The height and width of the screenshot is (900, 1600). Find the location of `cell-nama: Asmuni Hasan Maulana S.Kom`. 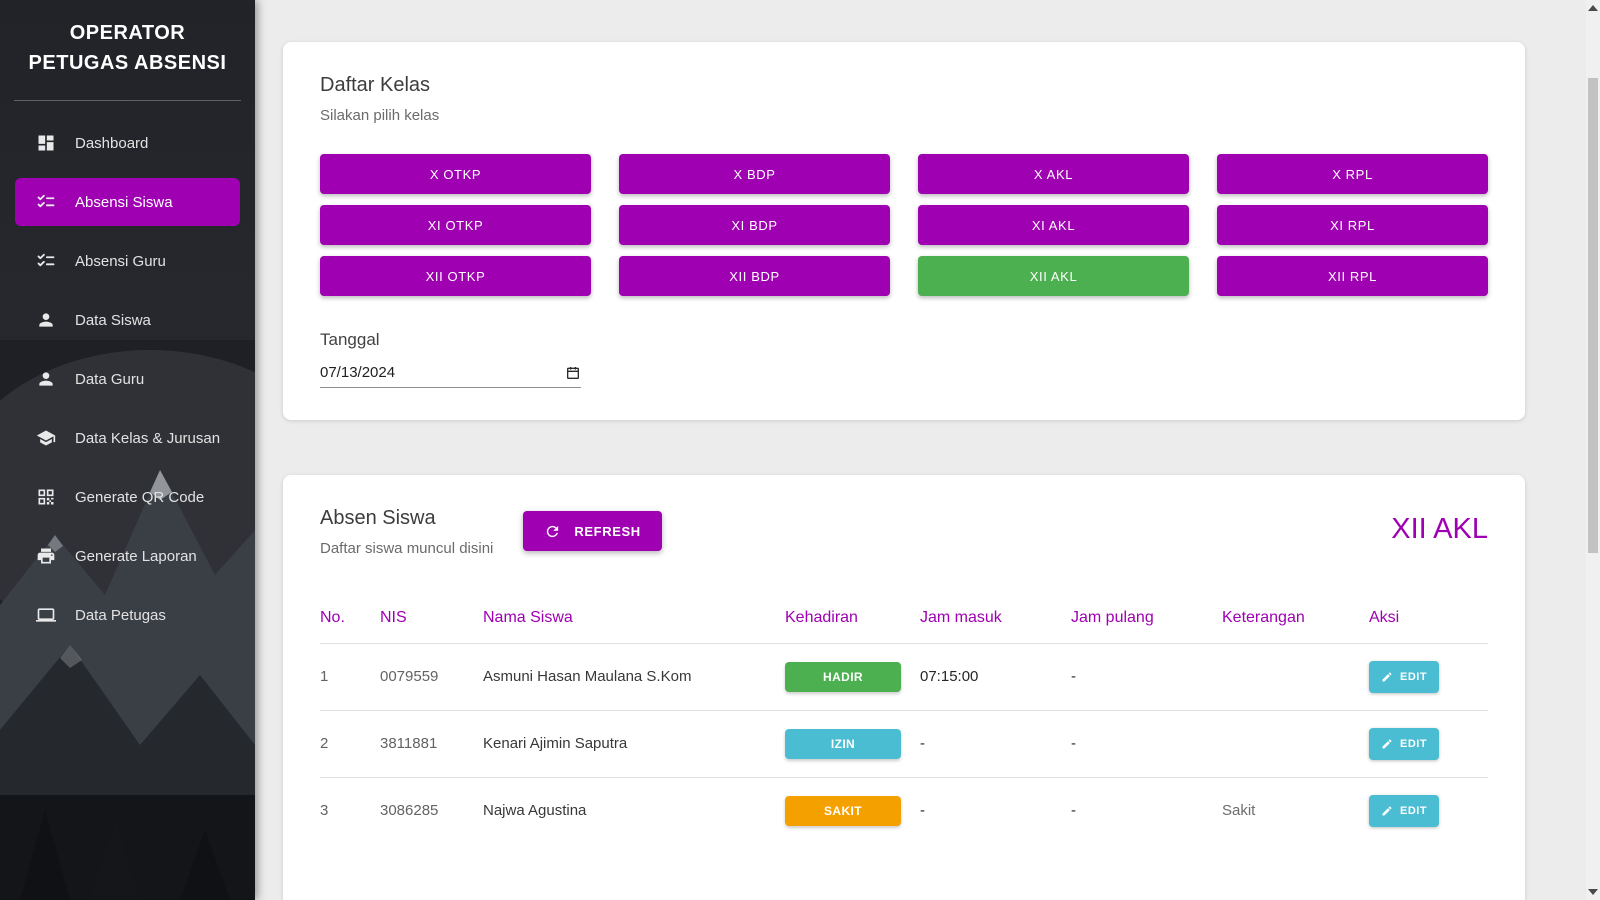

cell-nama: Asmuni Hasan Maulana S.Kom is located at coordinates (587, 676).